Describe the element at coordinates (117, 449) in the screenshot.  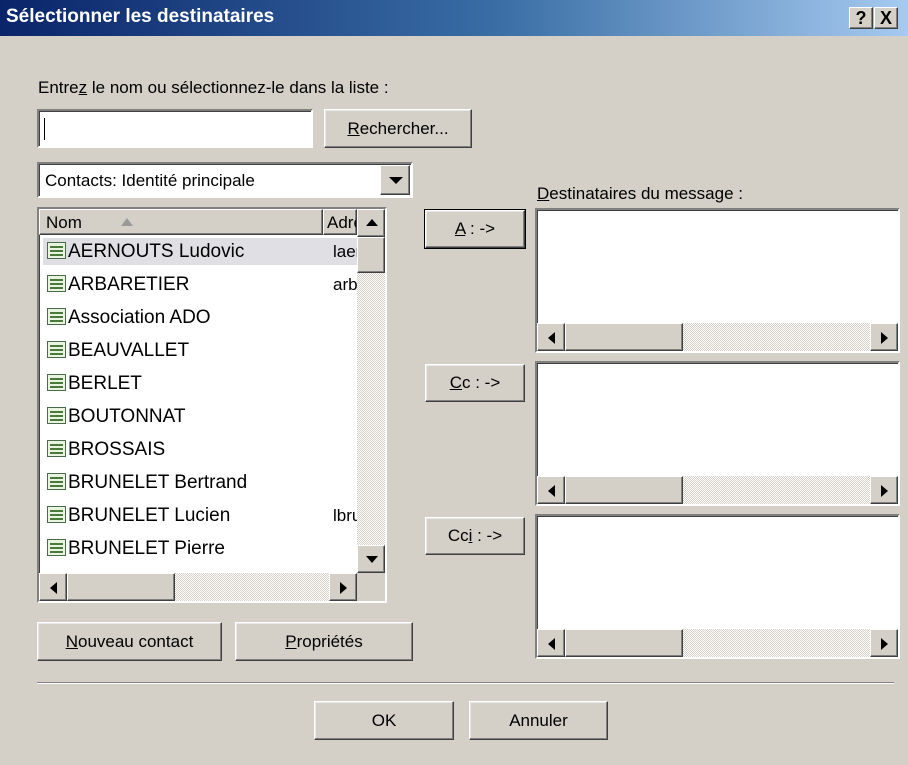
I see `contact-name: BROSSAIS` at that location.